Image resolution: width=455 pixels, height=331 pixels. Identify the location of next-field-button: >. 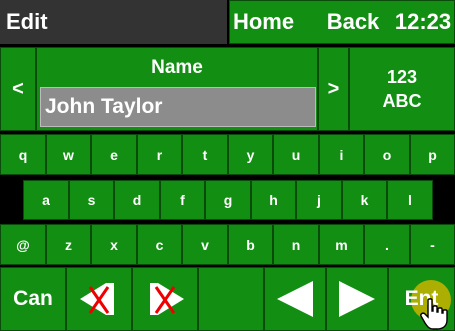
(333, 89).